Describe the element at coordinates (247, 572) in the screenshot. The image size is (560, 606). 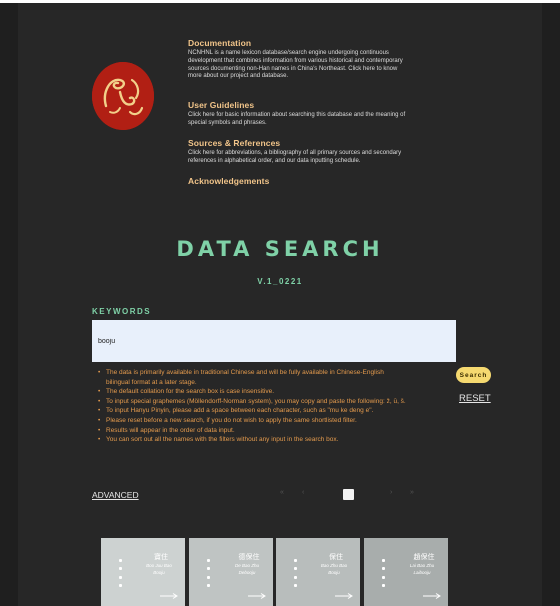
I see `card-transcription: Debooju` at that location.